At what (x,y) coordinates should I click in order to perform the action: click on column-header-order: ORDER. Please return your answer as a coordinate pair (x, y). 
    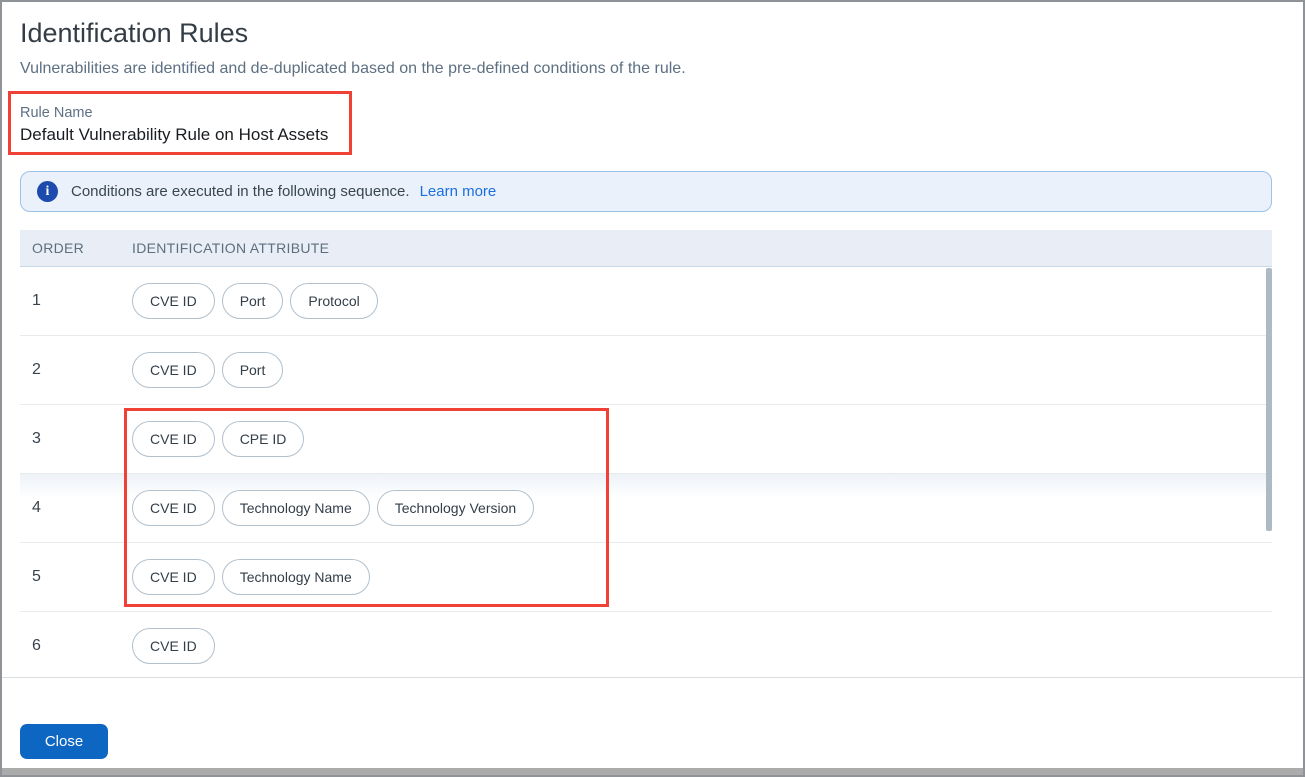
    Looking at the image, I should click on (58, 248).